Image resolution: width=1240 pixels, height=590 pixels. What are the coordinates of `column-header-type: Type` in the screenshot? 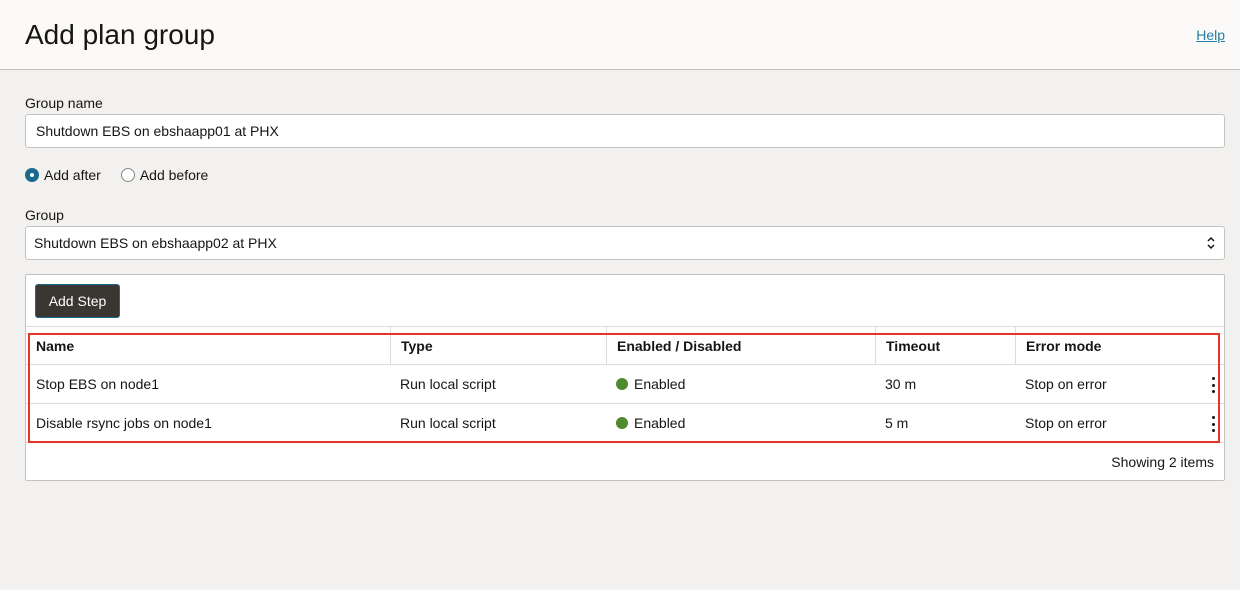 It's located at (498, 345).